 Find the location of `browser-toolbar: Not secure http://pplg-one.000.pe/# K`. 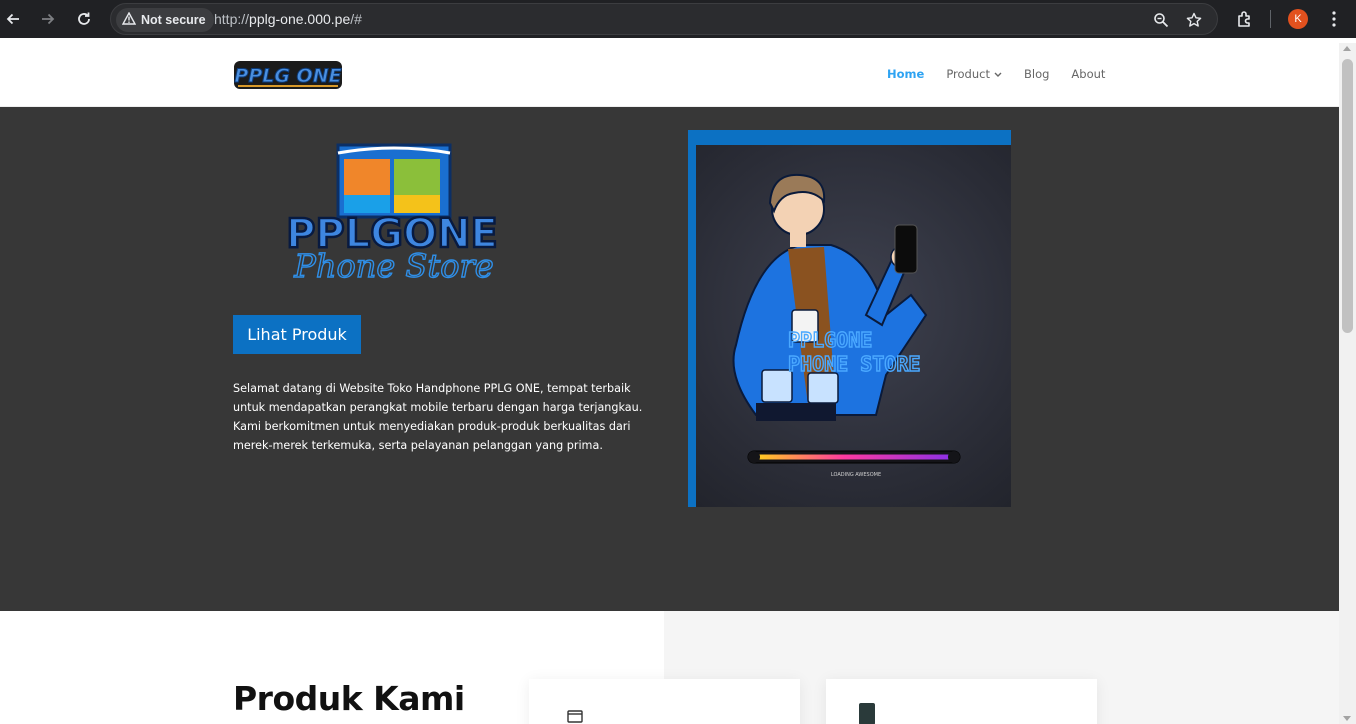

browser-toolbar: Not secure http://pplg-one.000.pe/# K is located at coordinates (678, 19).